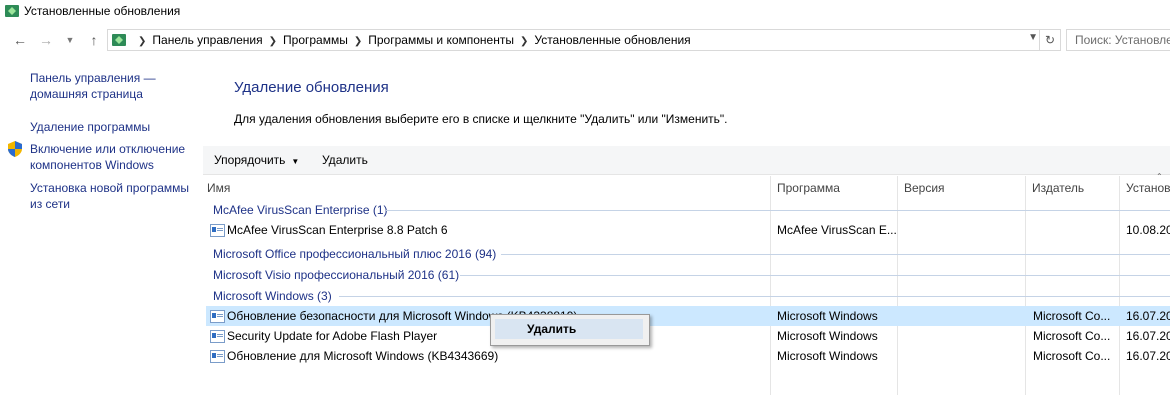 This screenshot has width=1170, height=395. What do you see at coordinates (337, 230) in the screenshot?
I see `row-name: McAfee VirusScan Enterprise 8.8 Patch 6` at bounding box center [337, 230].